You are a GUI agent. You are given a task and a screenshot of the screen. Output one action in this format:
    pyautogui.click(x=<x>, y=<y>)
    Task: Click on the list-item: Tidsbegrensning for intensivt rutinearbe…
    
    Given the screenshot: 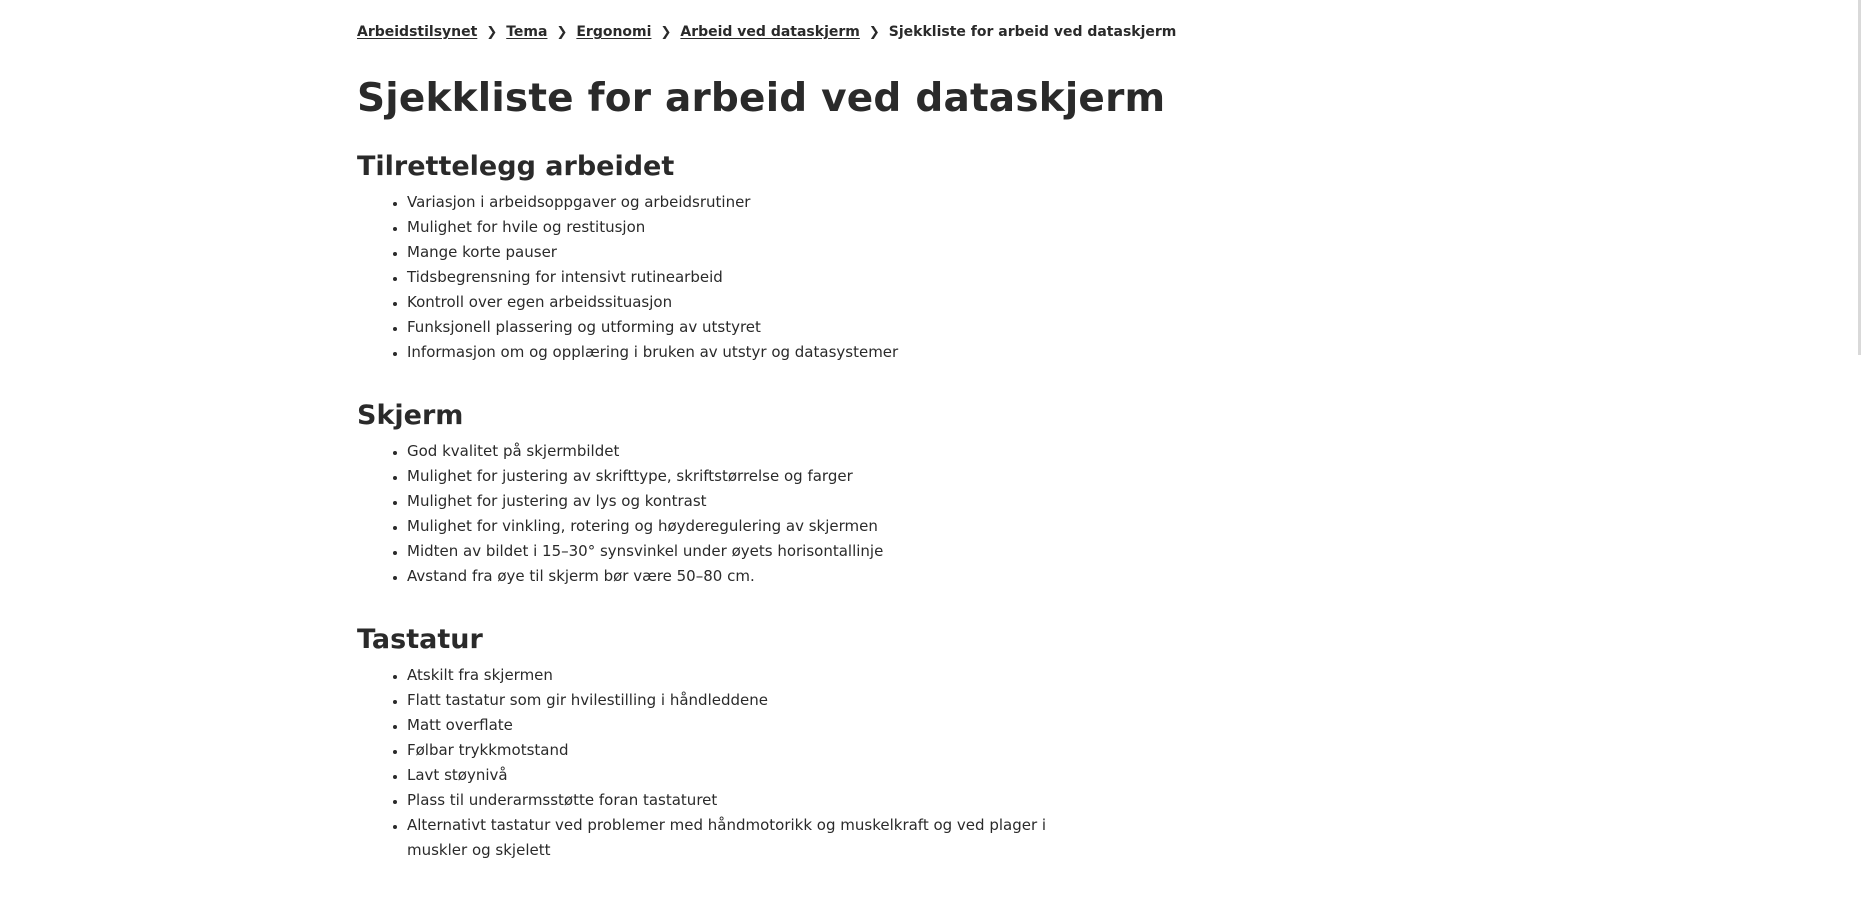 What is the action you would take?
    pyautogui.click(x=652, y=277)
    